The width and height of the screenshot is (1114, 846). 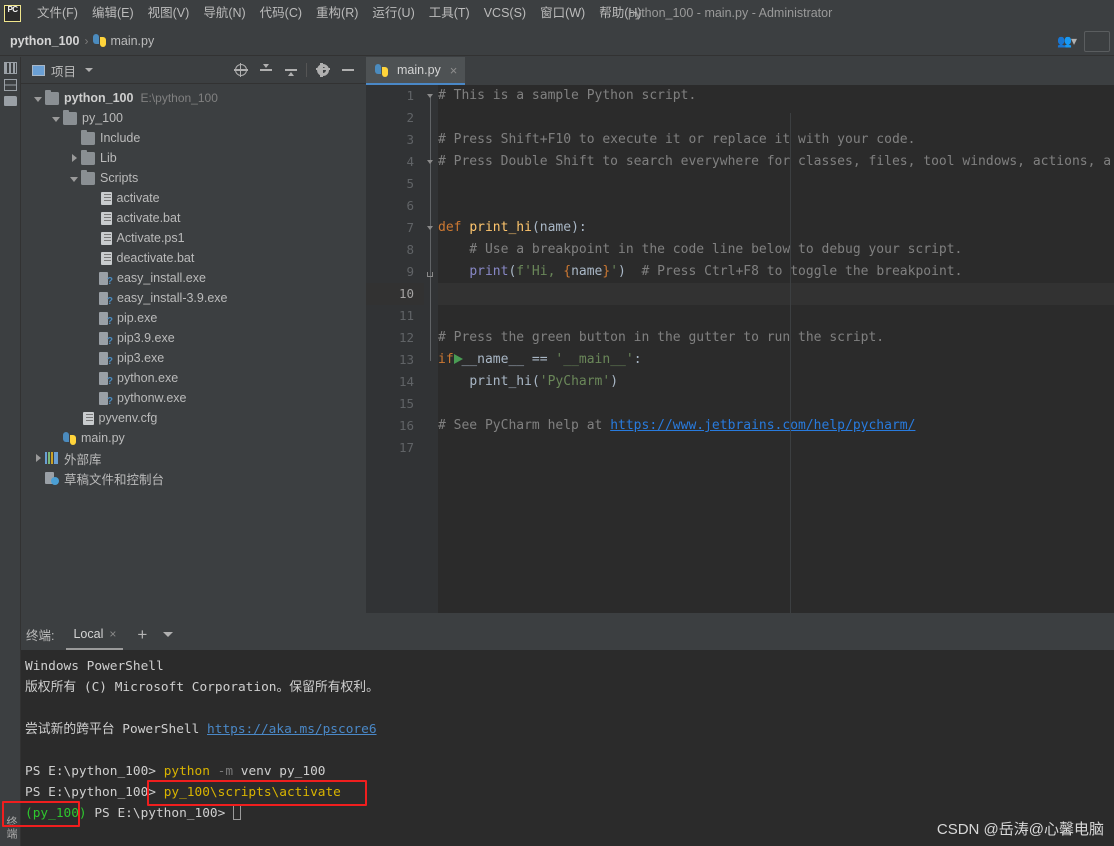 I want to click on navbar-extra-button, so click(x=1097, y=41).